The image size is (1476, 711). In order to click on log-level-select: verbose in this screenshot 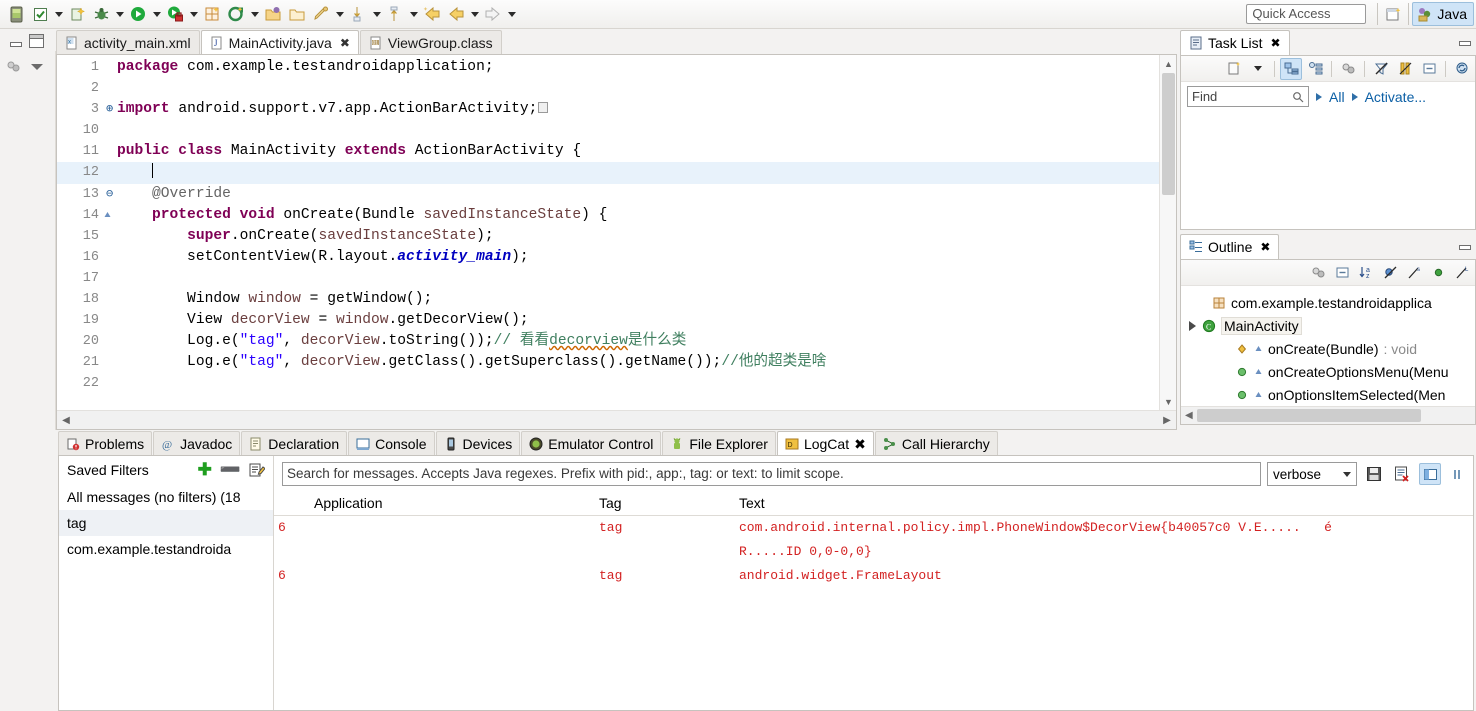, I will do `click(1312, 474)`.